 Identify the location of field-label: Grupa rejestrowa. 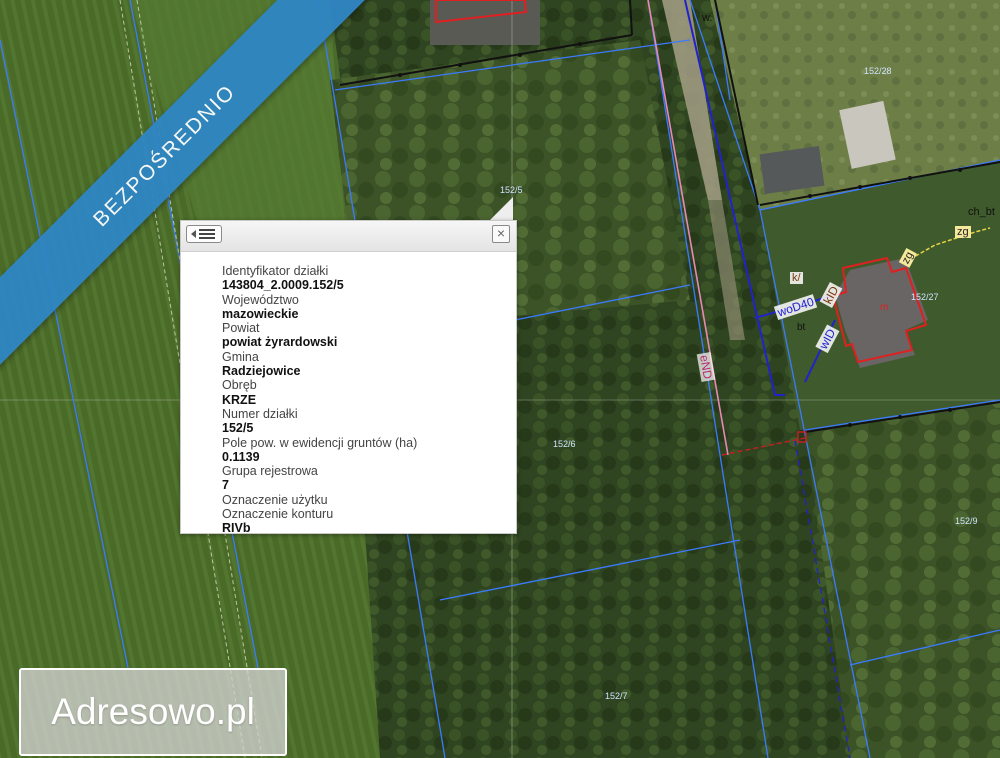
(270, 471).